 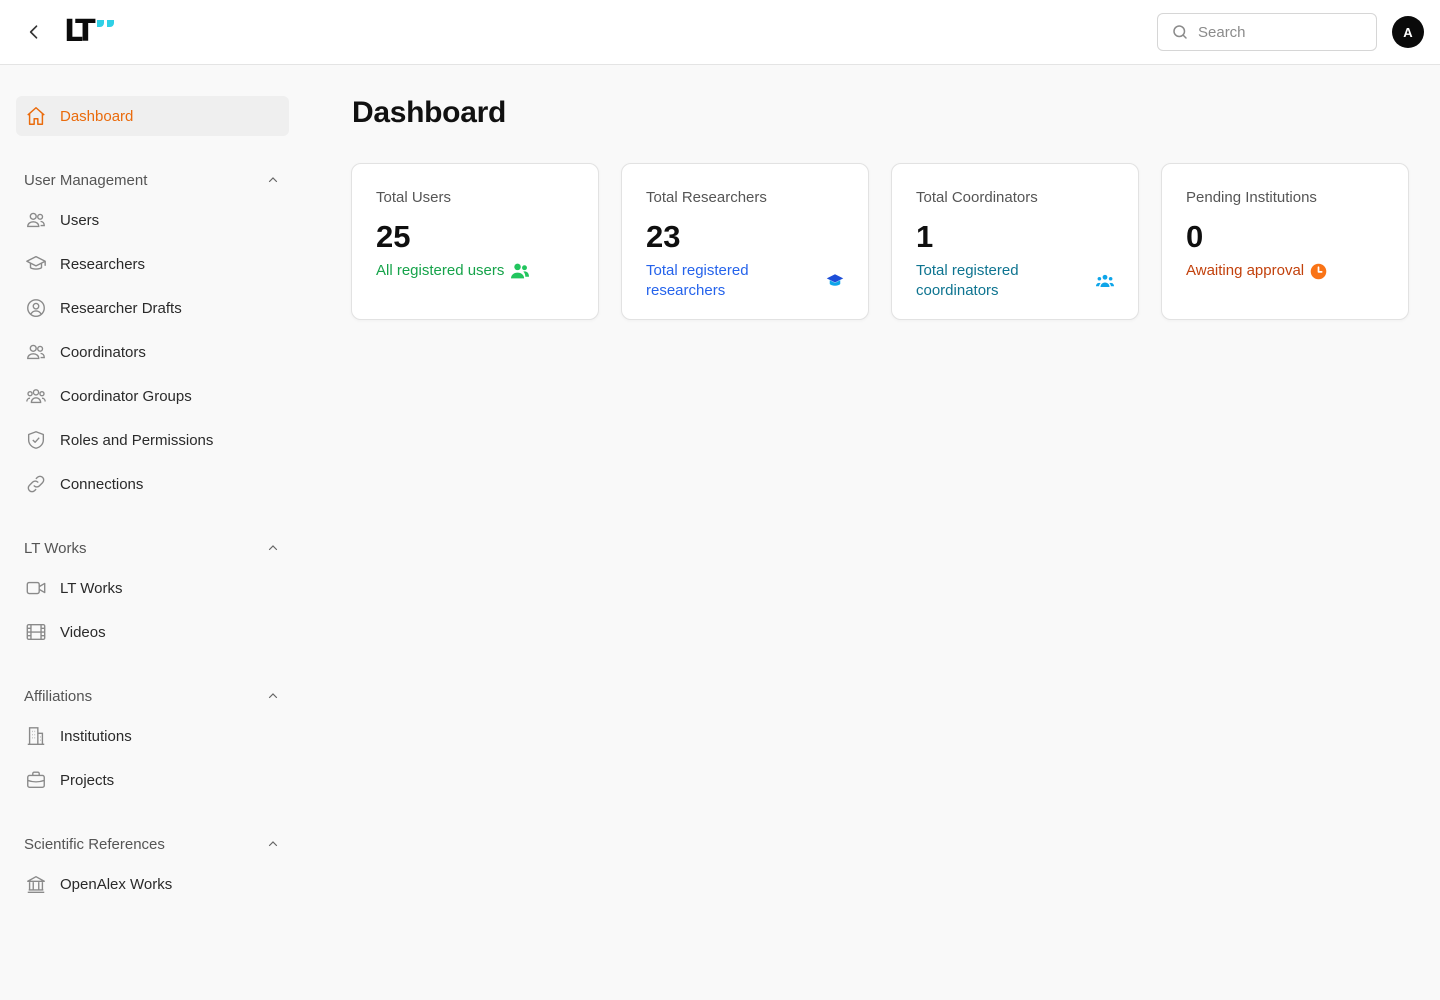 I want to click on stat-title: Pending Institutions, so click(x=1251, y=197).